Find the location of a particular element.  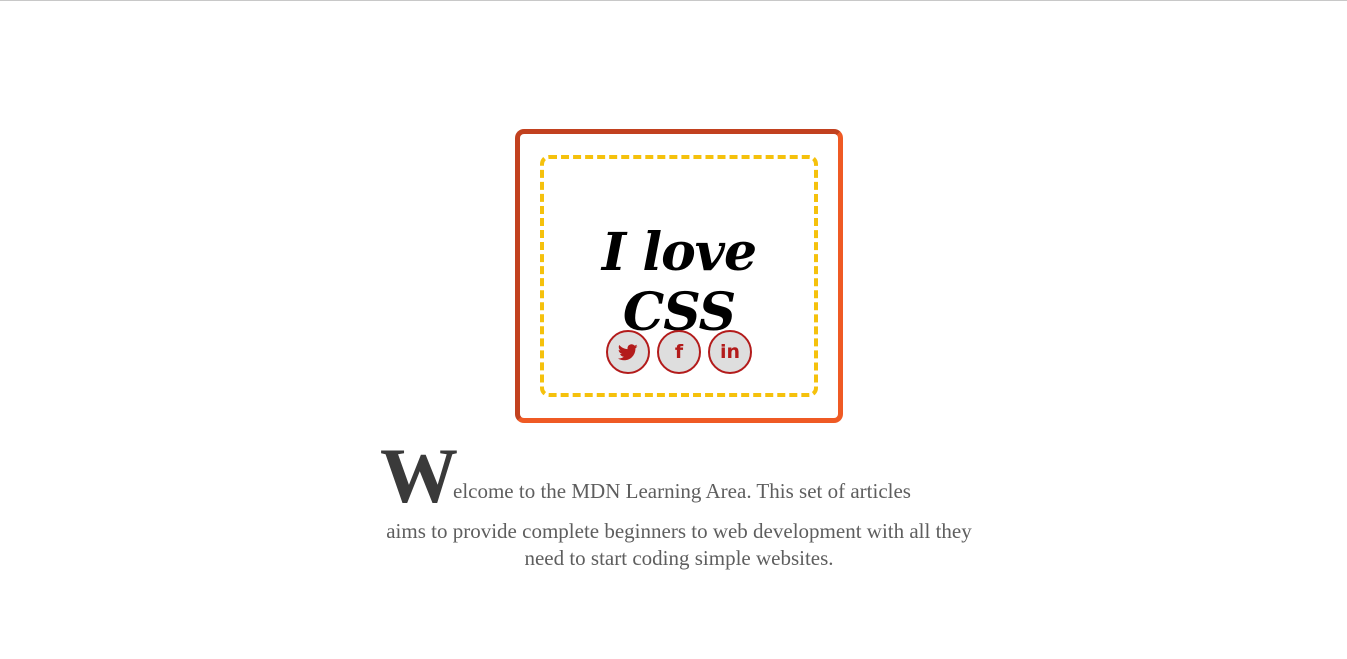

linkedin-in-icon: in is located at coordinates (730, 351).